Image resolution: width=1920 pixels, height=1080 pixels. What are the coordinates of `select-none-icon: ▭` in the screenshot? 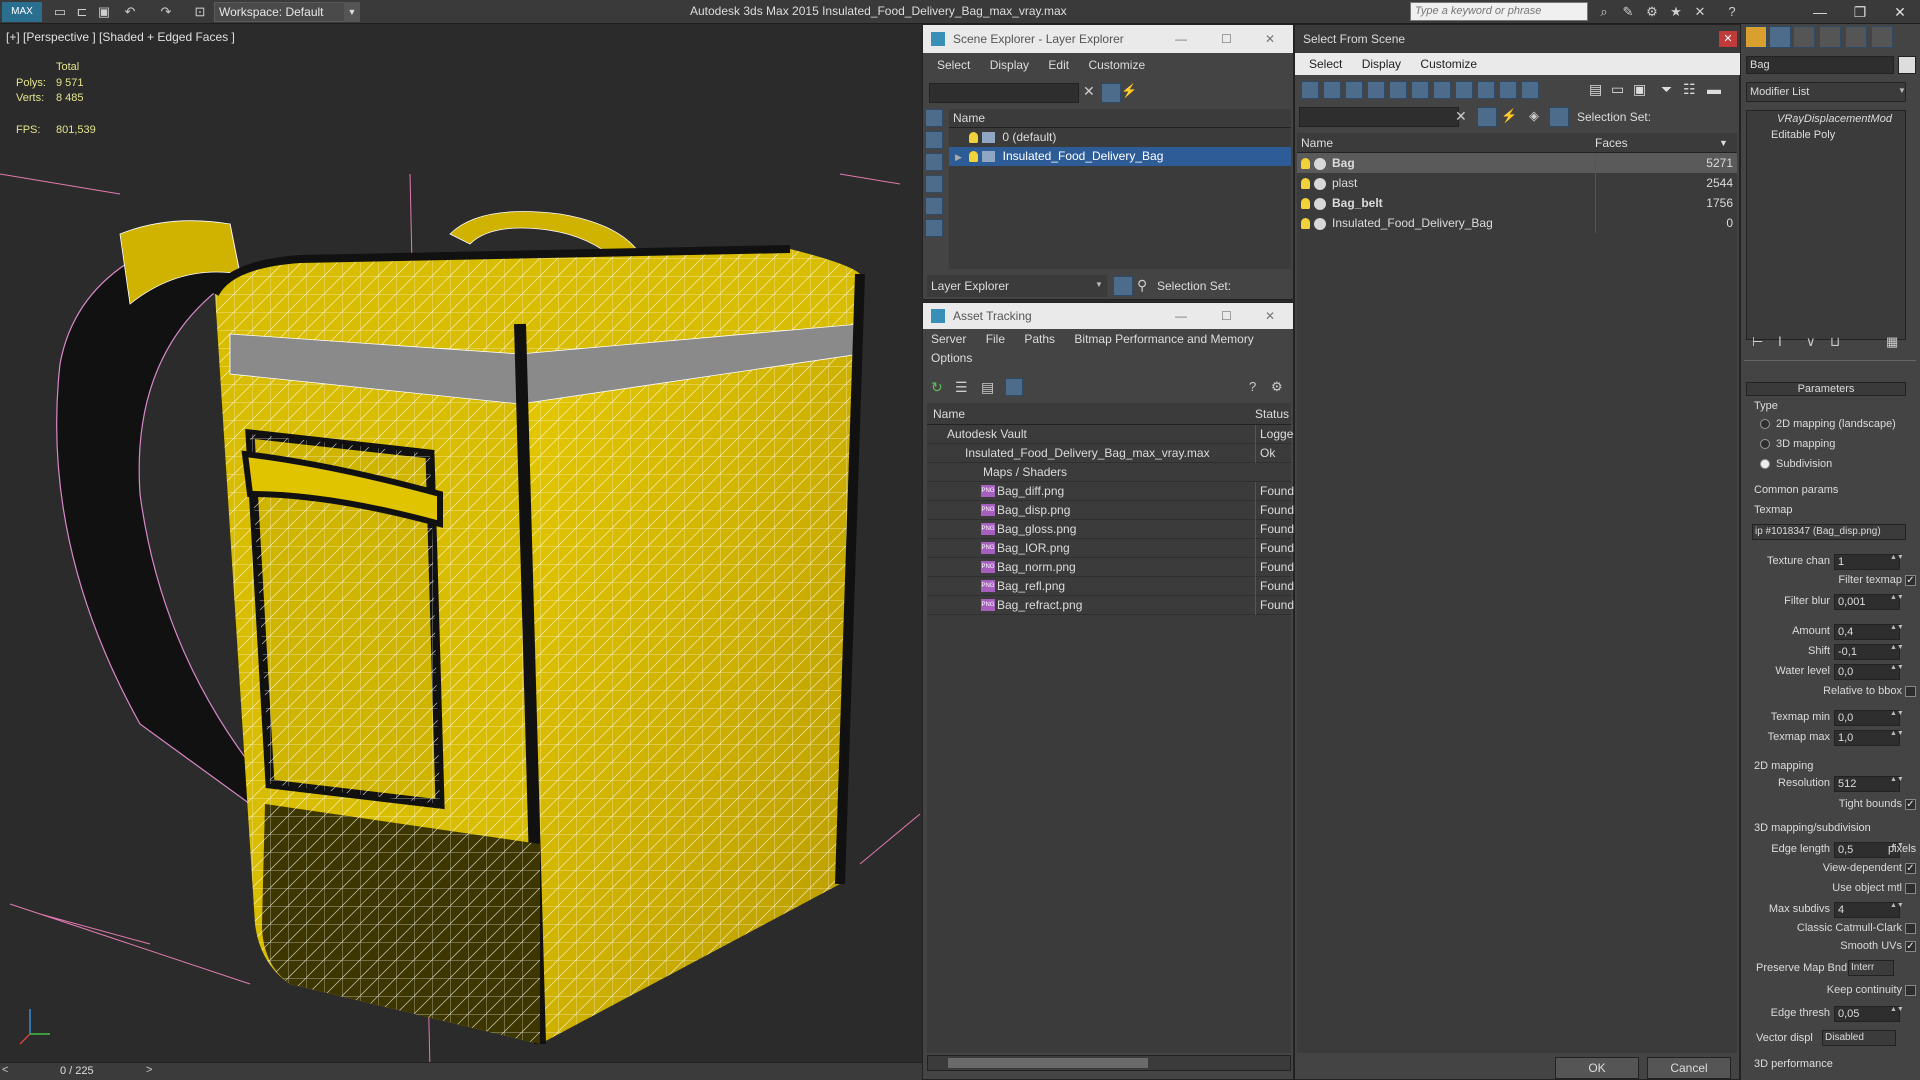 It's located at (1617, 89).